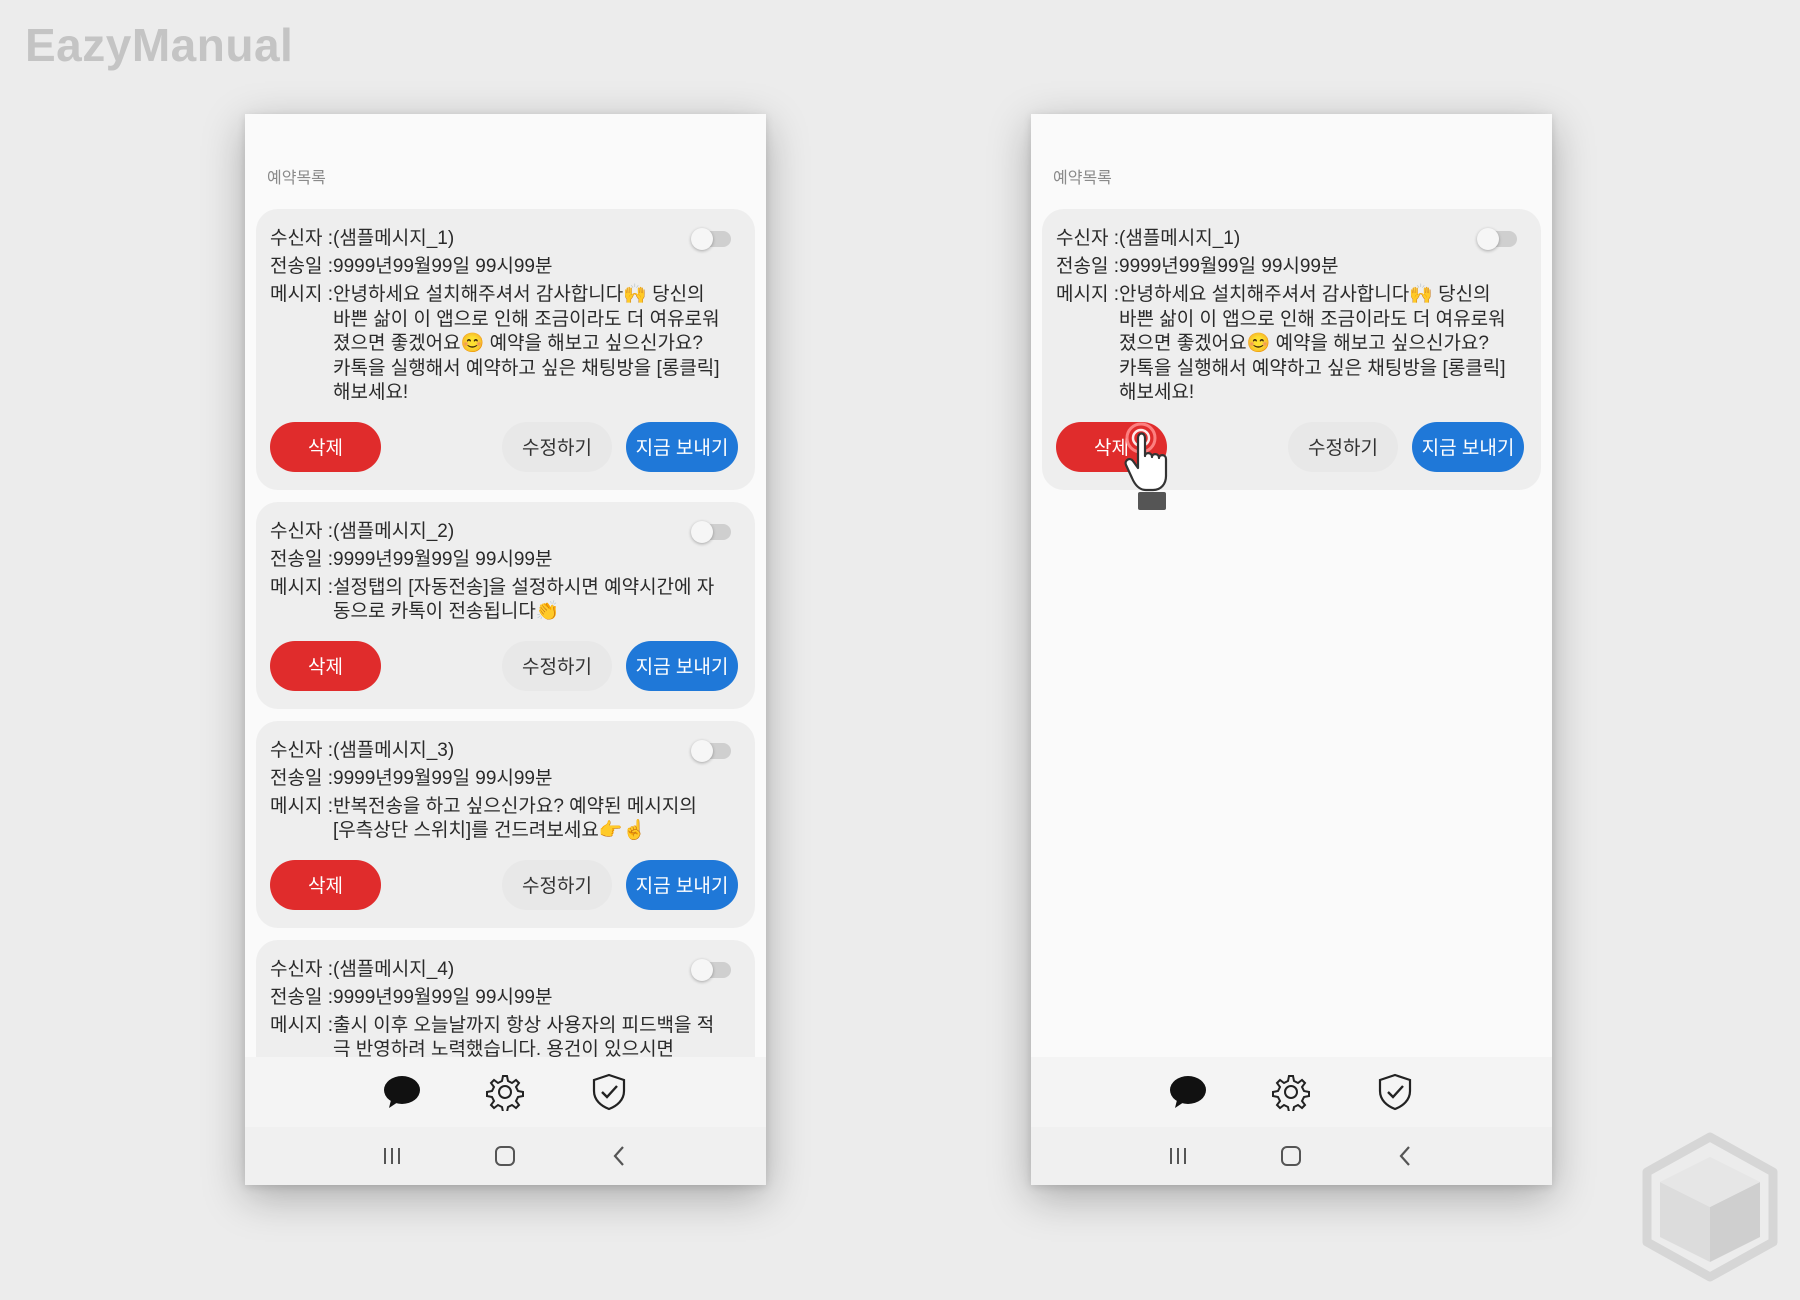 The width and height of the screenshot is (1800, 1300). Describe the element at coordinates (524, 599) in the screenshot. I see `message-value: 설정탭의 [자동전송]을 설정하시면 예약시간에 자동으로 카톡이 전송됩니다👏` at that location.